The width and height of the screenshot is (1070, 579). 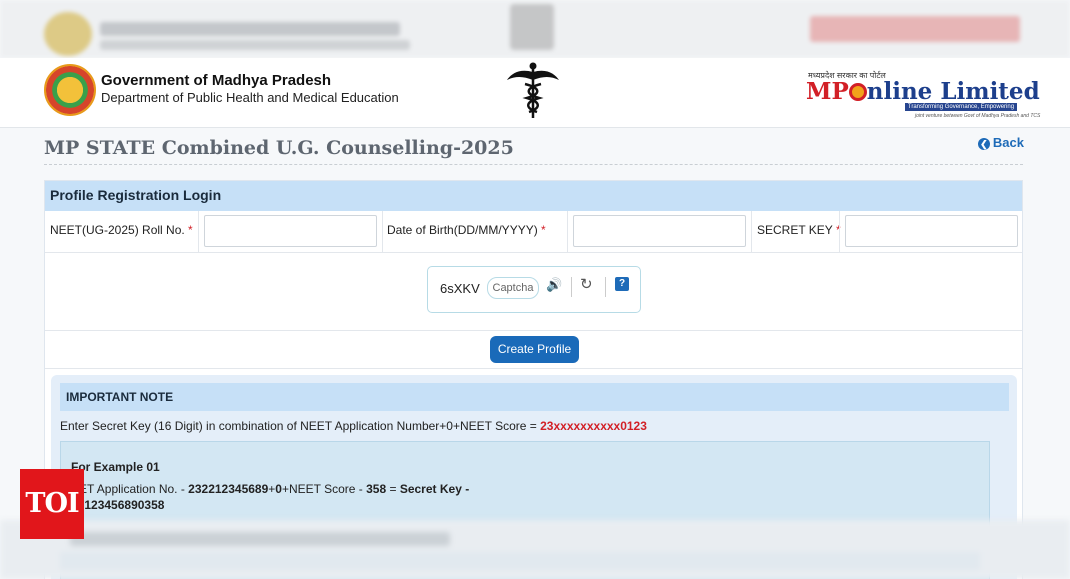 I want to click on back-arrow-icon: ❮, so click(x=983, y=144).